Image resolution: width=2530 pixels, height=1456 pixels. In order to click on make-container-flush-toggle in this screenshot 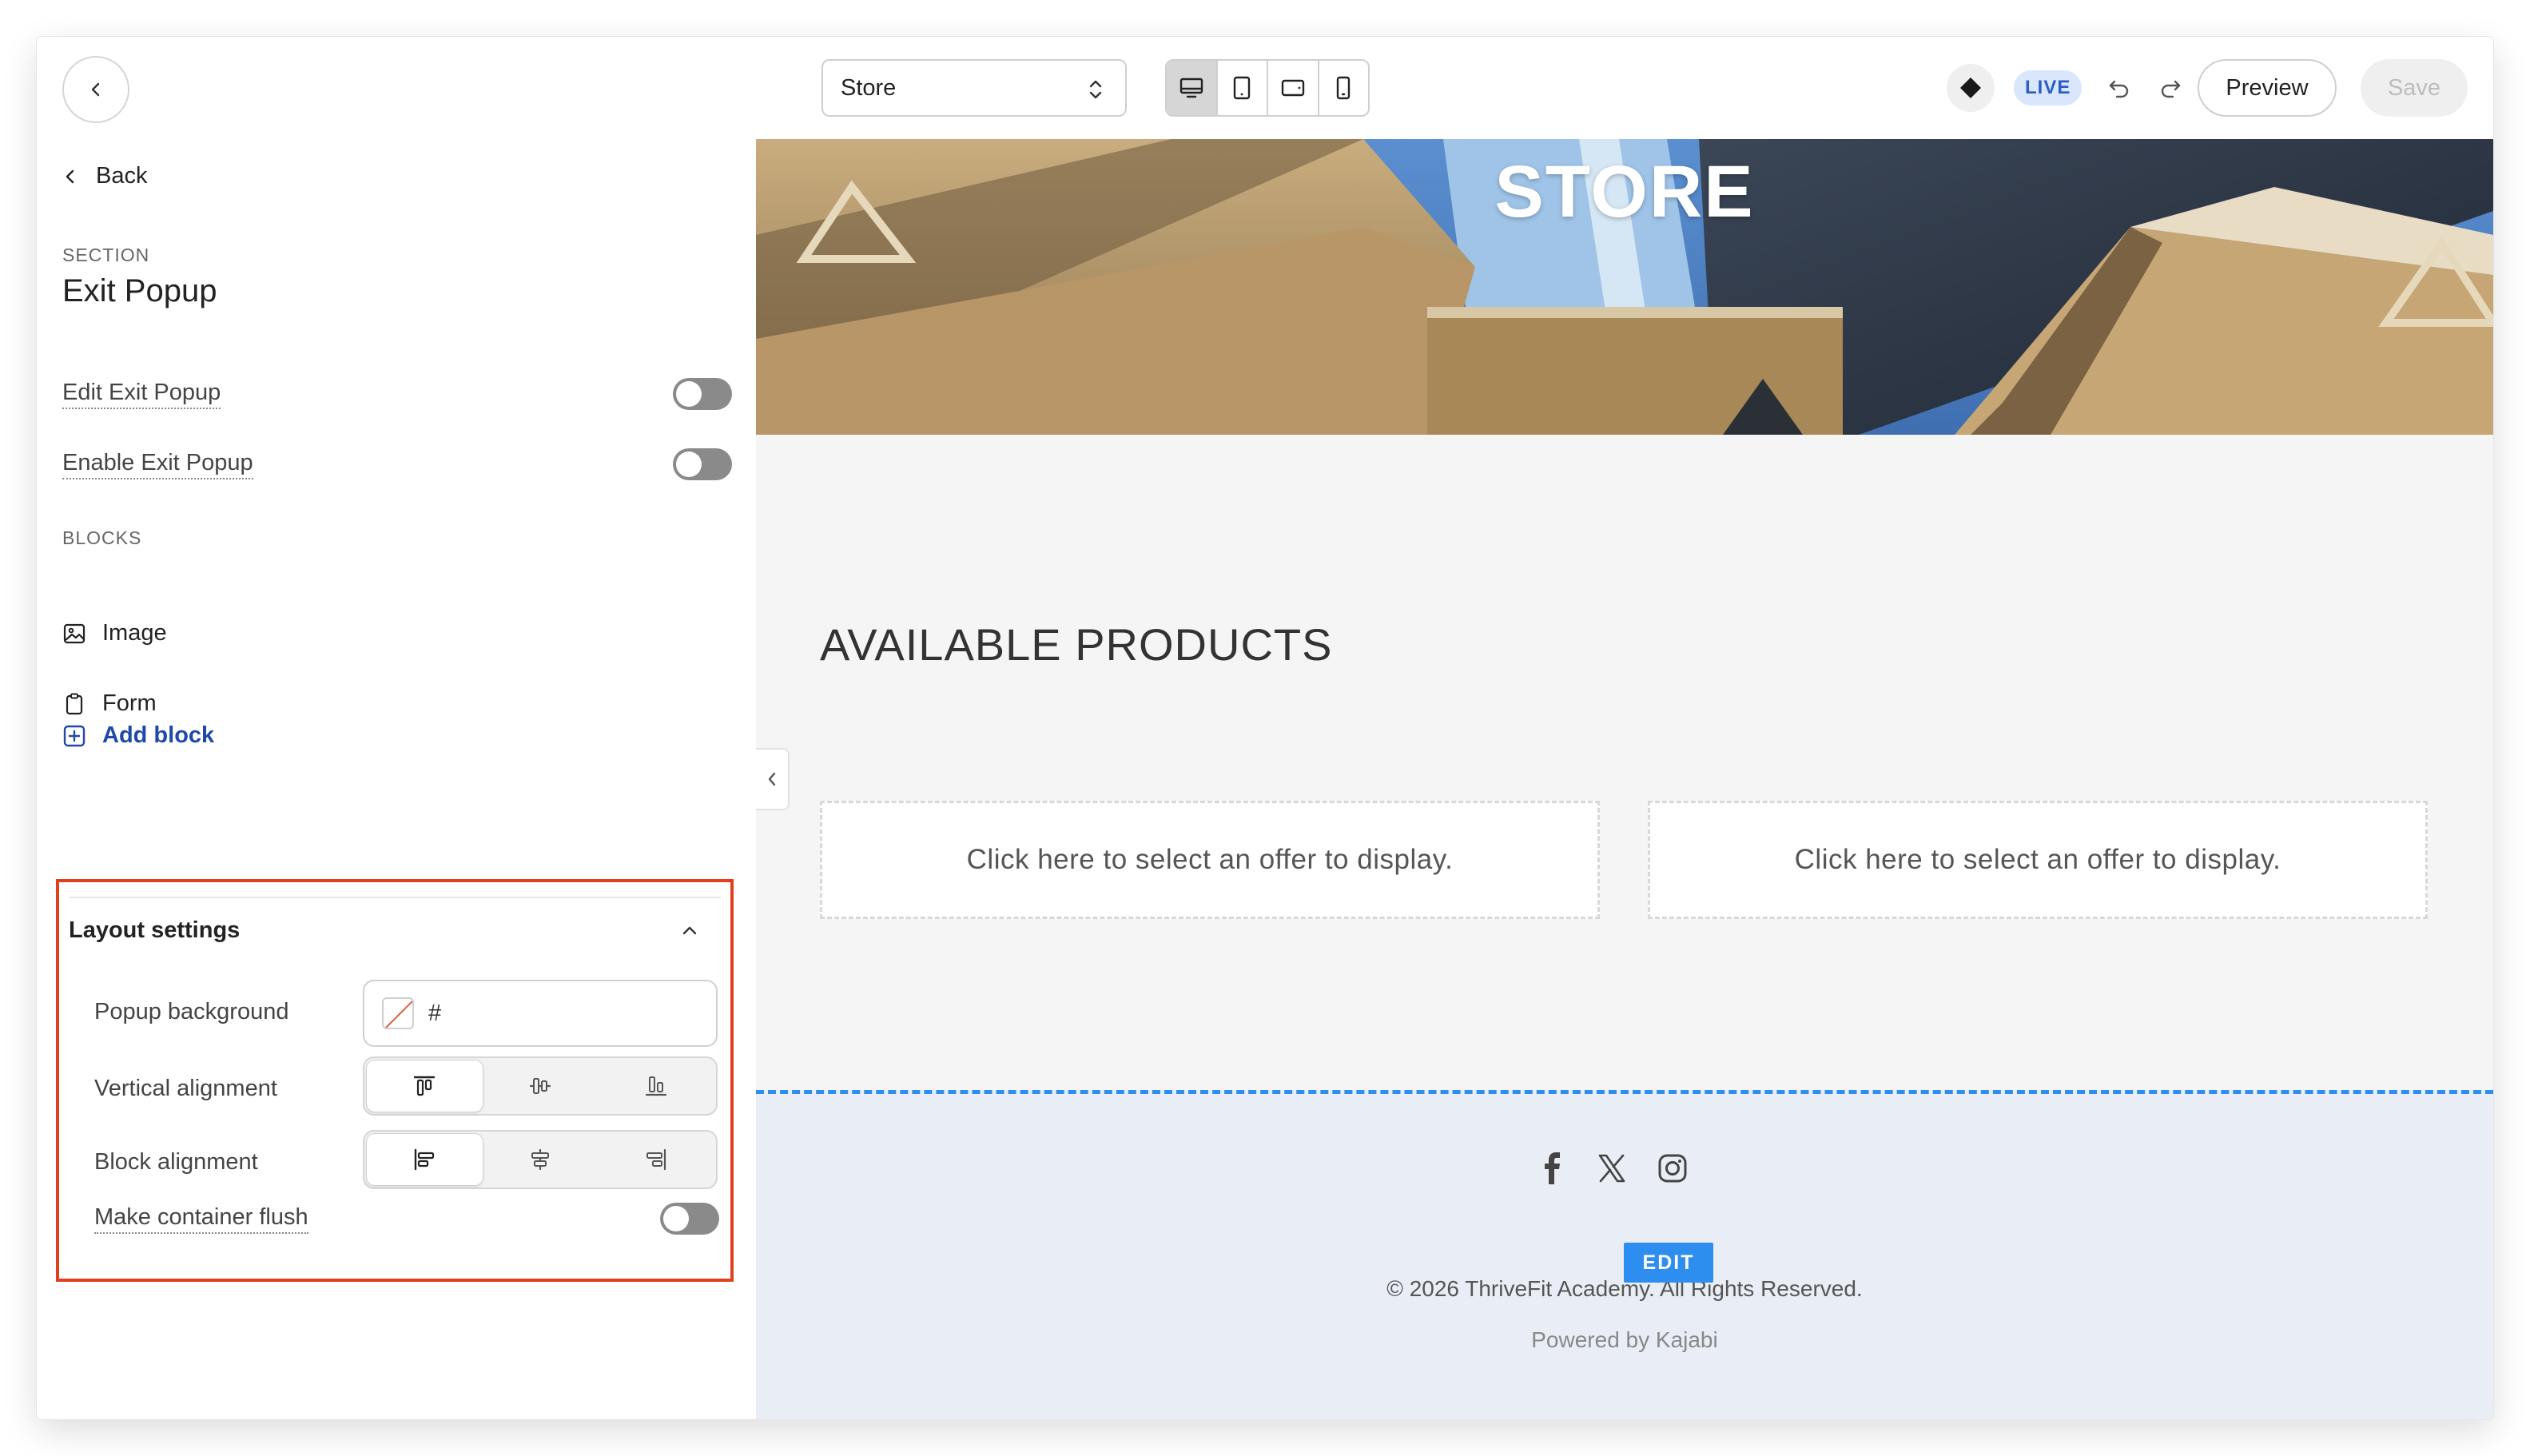, I will do `click(690, 1219)`.